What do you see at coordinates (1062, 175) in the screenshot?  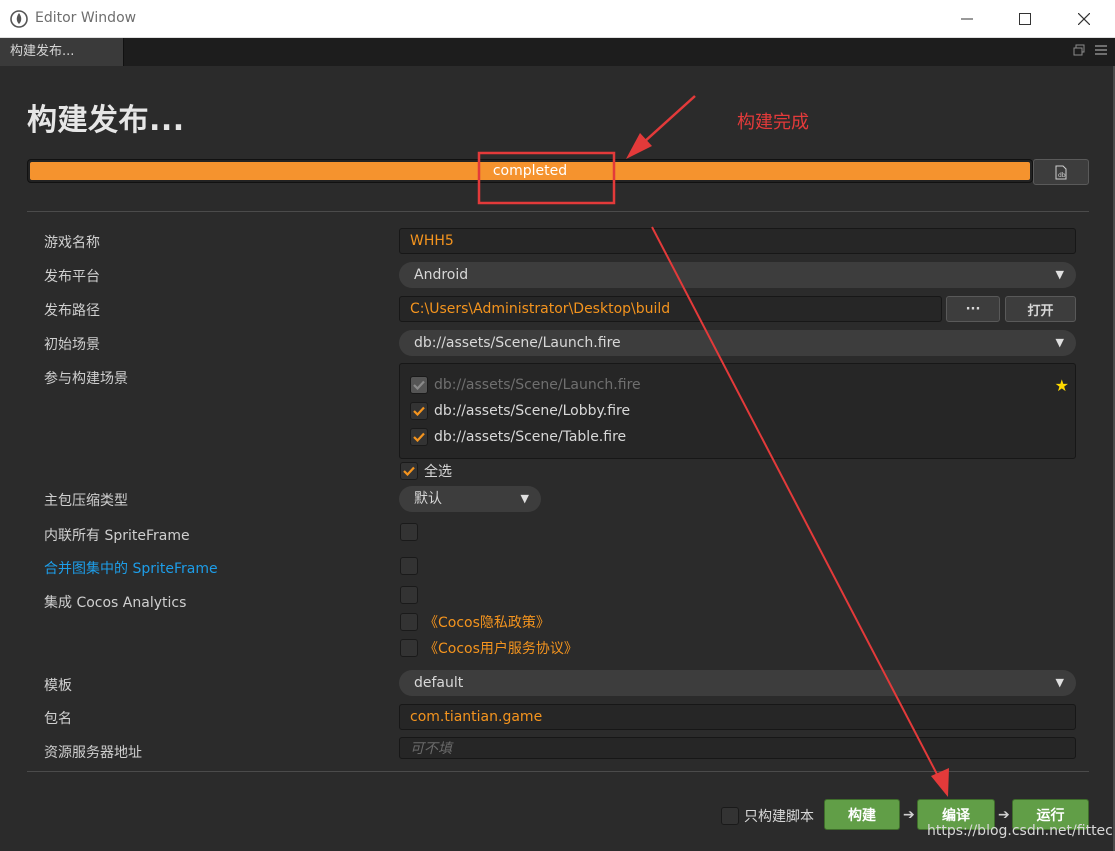 I see `svg-text: db` at bounding box center [1062, 175].